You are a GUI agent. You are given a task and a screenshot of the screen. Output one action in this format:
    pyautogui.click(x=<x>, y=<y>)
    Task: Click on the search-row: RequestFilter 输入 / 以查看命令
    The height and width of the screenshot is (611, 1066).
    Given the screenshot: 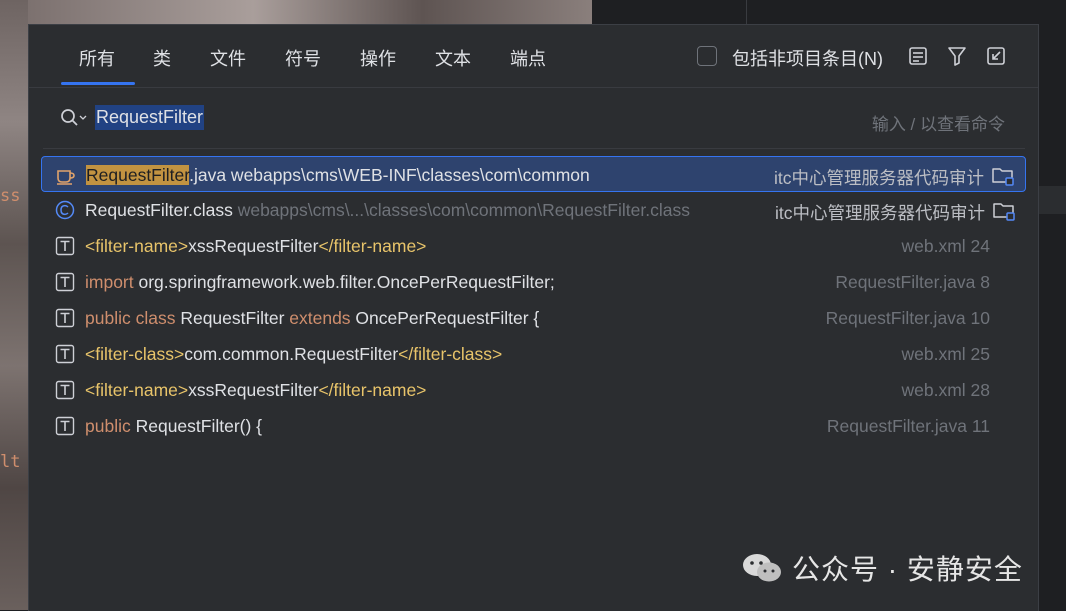 What is the action you would take?
    pyautogui.click(x=533, y=118)
    